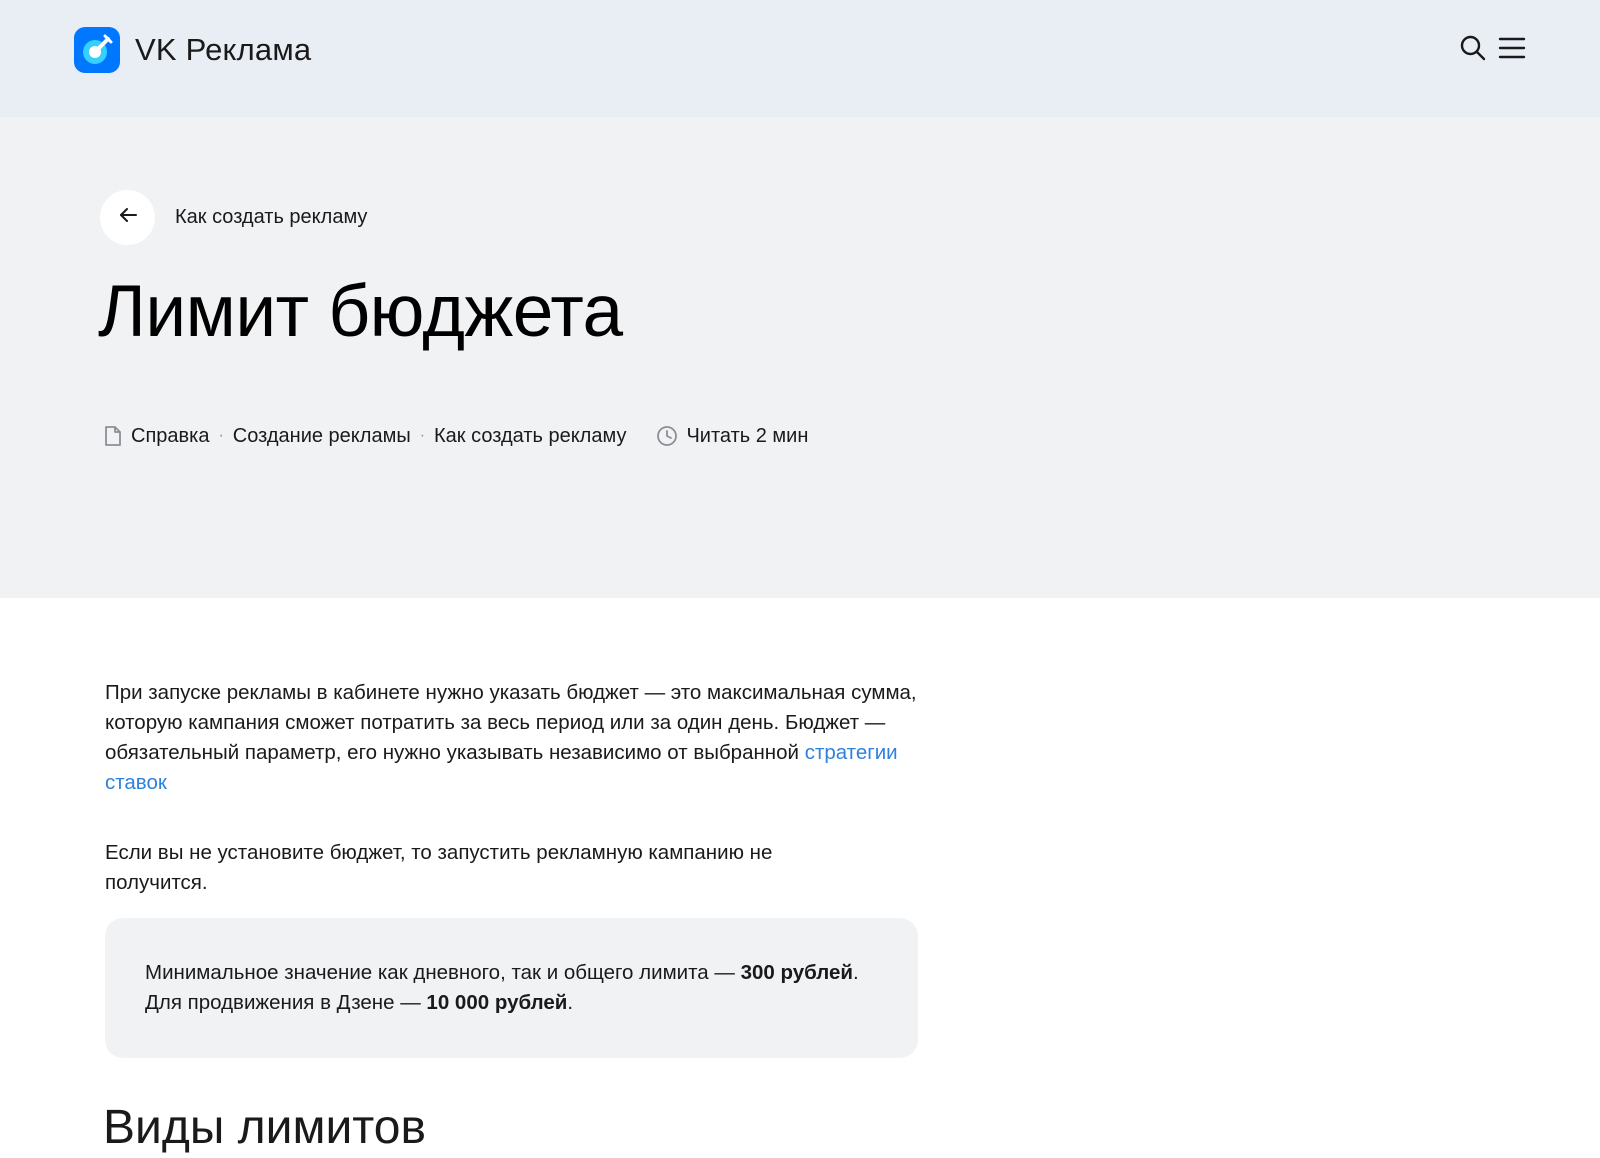  Describe the element at coordinates (223, 50) in the screenshot. I see `brand-name: VK Реклама` at that location.